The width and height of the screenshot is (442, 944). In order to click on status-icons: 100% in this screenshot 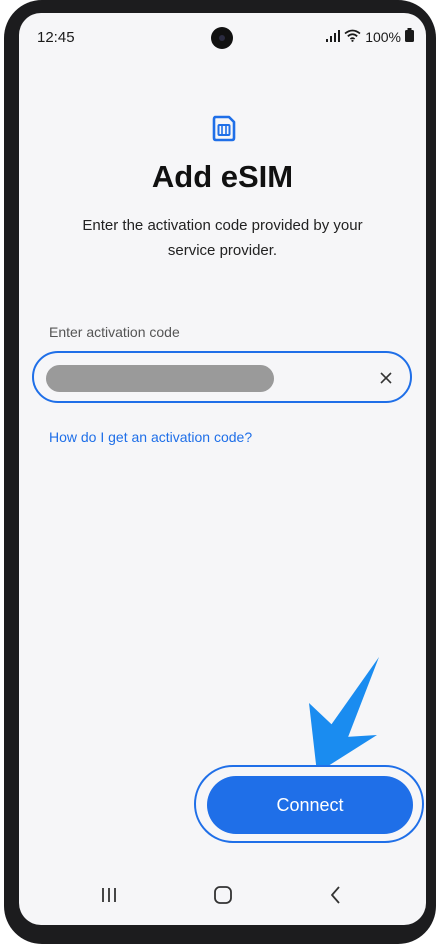, I will do `click(370, 36)`.